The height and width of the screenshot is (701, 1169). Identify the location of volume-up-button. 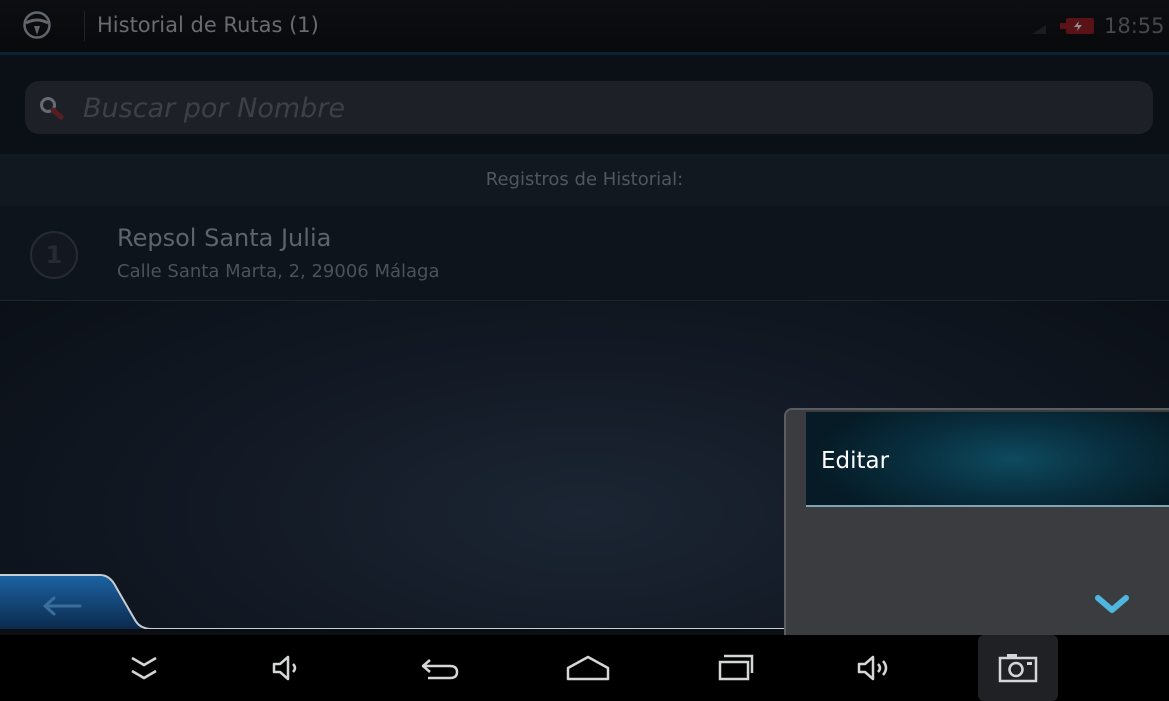
(875, 668).